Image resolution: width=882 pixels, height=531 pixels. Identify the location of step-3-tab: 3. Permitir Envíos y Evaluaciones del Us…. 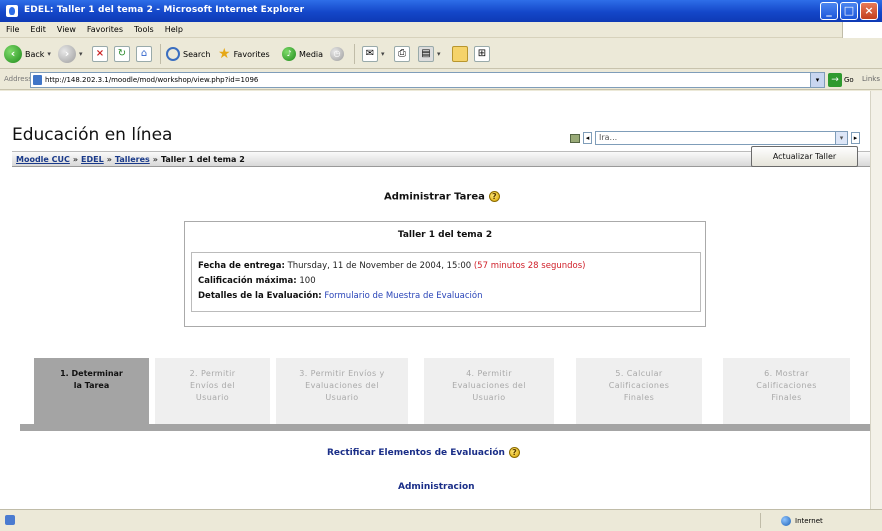
(342, 391).